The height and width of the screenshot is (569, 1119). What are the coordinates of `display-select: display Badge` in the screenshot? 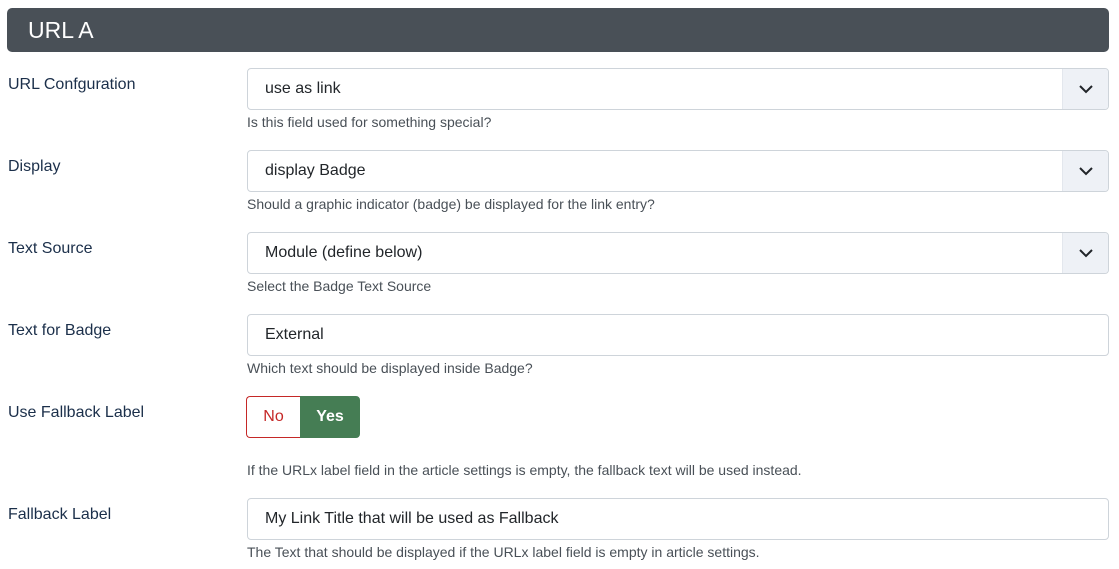 It's located at (678, 171).